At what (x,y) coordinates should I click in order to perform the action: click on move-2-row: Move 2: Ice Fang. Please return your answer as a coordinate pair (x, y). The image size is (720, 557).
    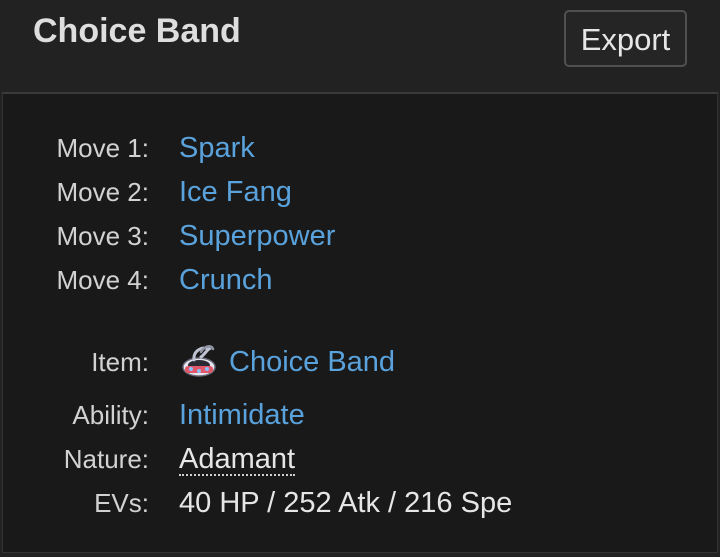
    Looking at the image, I should click on (361, 192).